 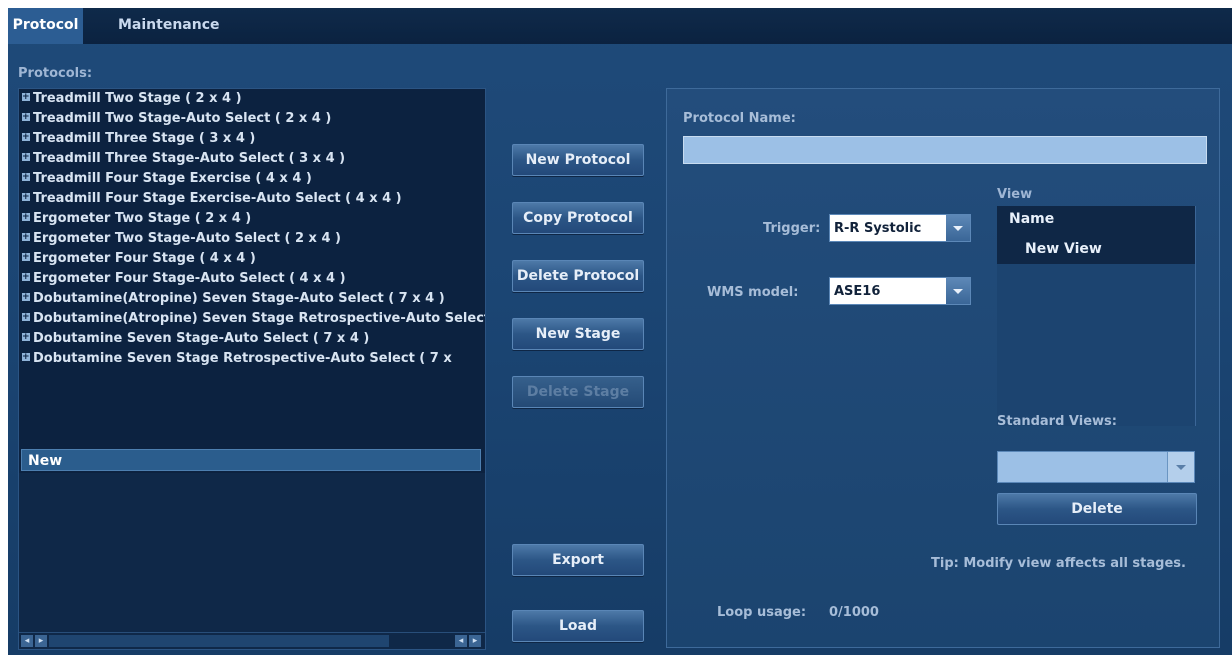 What do you see at coordinates (578, 218) in the screenshot?
I see `copy-protocol-button: Copy Protocol` at bounding box center [578, 218].